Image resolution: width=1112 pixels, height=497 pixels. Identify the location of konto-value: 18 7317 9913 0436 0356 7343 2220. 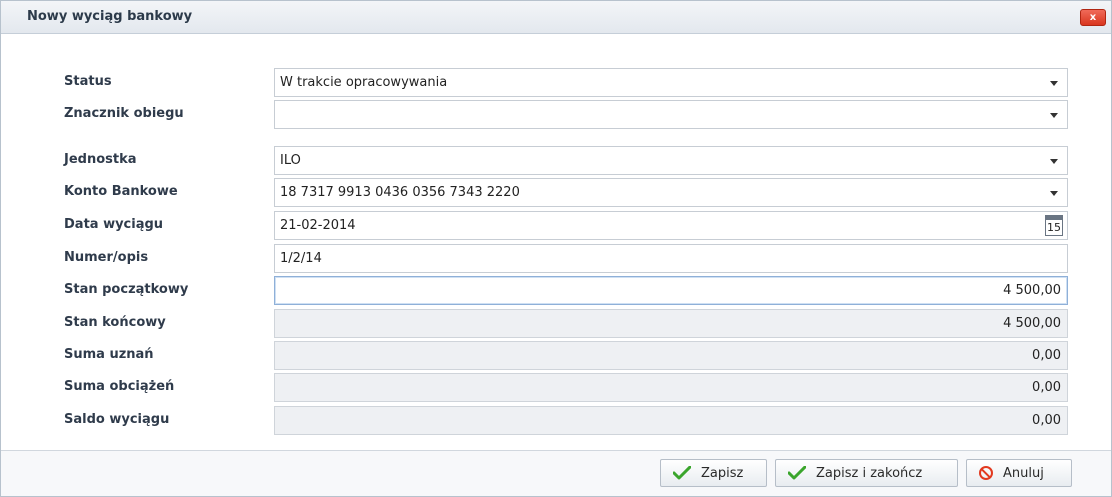
(400, 192).